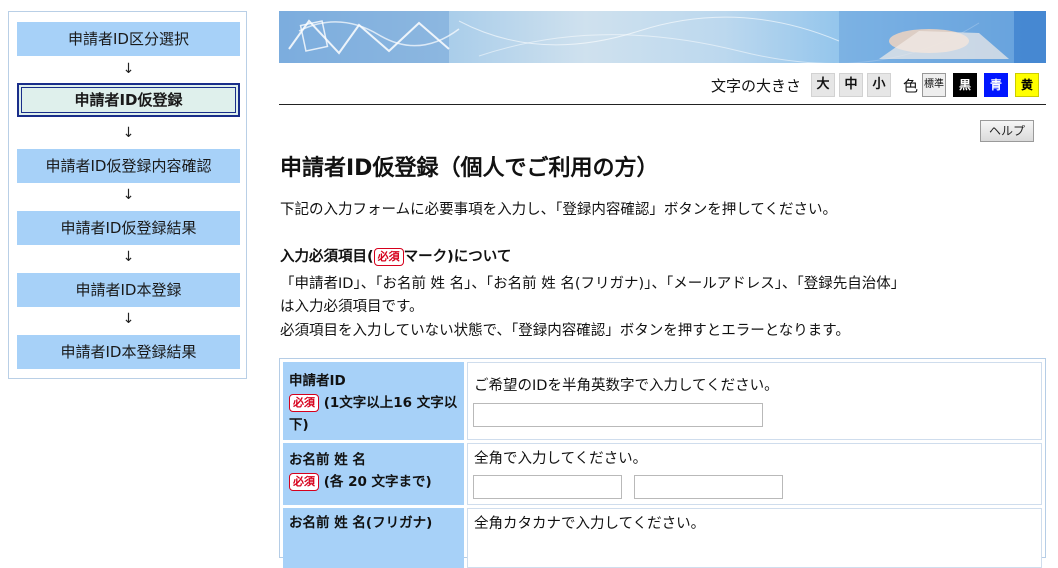  What do you see at coordinates (457, 257) in the screenshot?
I see `required-note-heading-post: マーク)について` at bounding box center [457, 257].